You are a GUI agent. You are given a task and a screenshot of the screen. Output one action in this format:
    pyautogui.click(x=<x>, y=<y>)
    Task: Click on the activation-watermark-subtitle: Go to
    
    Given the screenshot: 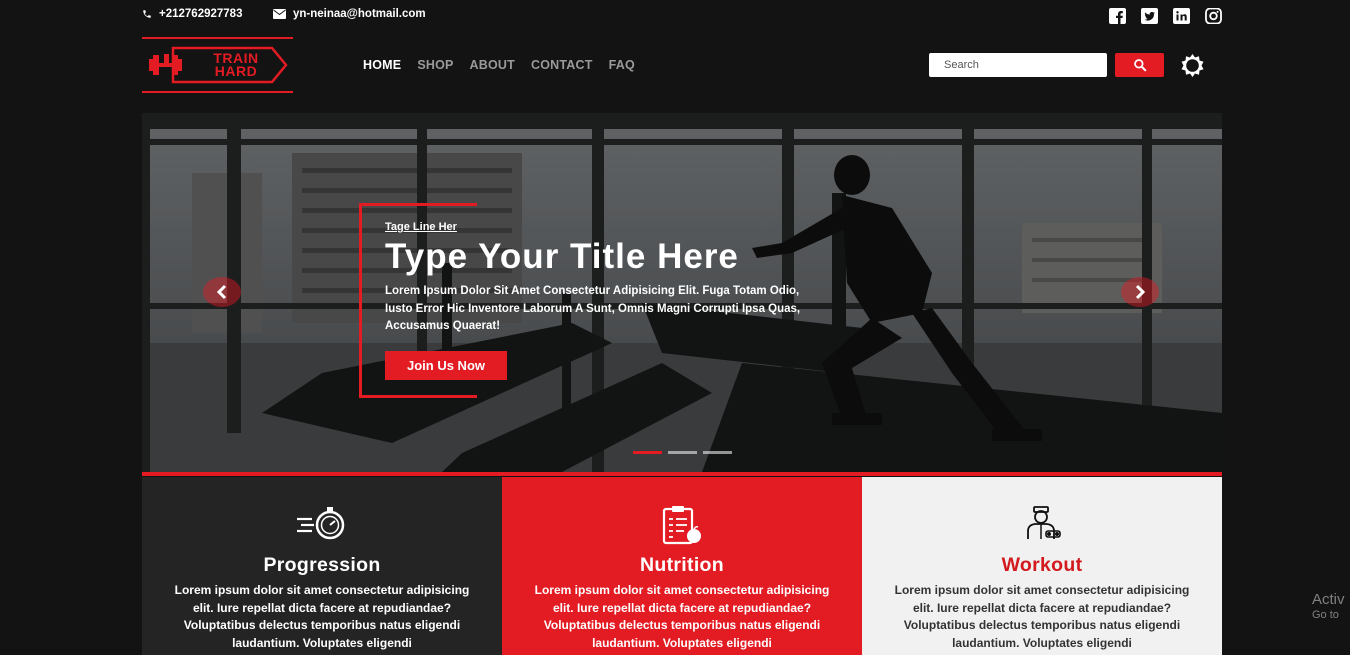 What is the action you would take?
    pyautogui.click(x=1325, y=615)
    